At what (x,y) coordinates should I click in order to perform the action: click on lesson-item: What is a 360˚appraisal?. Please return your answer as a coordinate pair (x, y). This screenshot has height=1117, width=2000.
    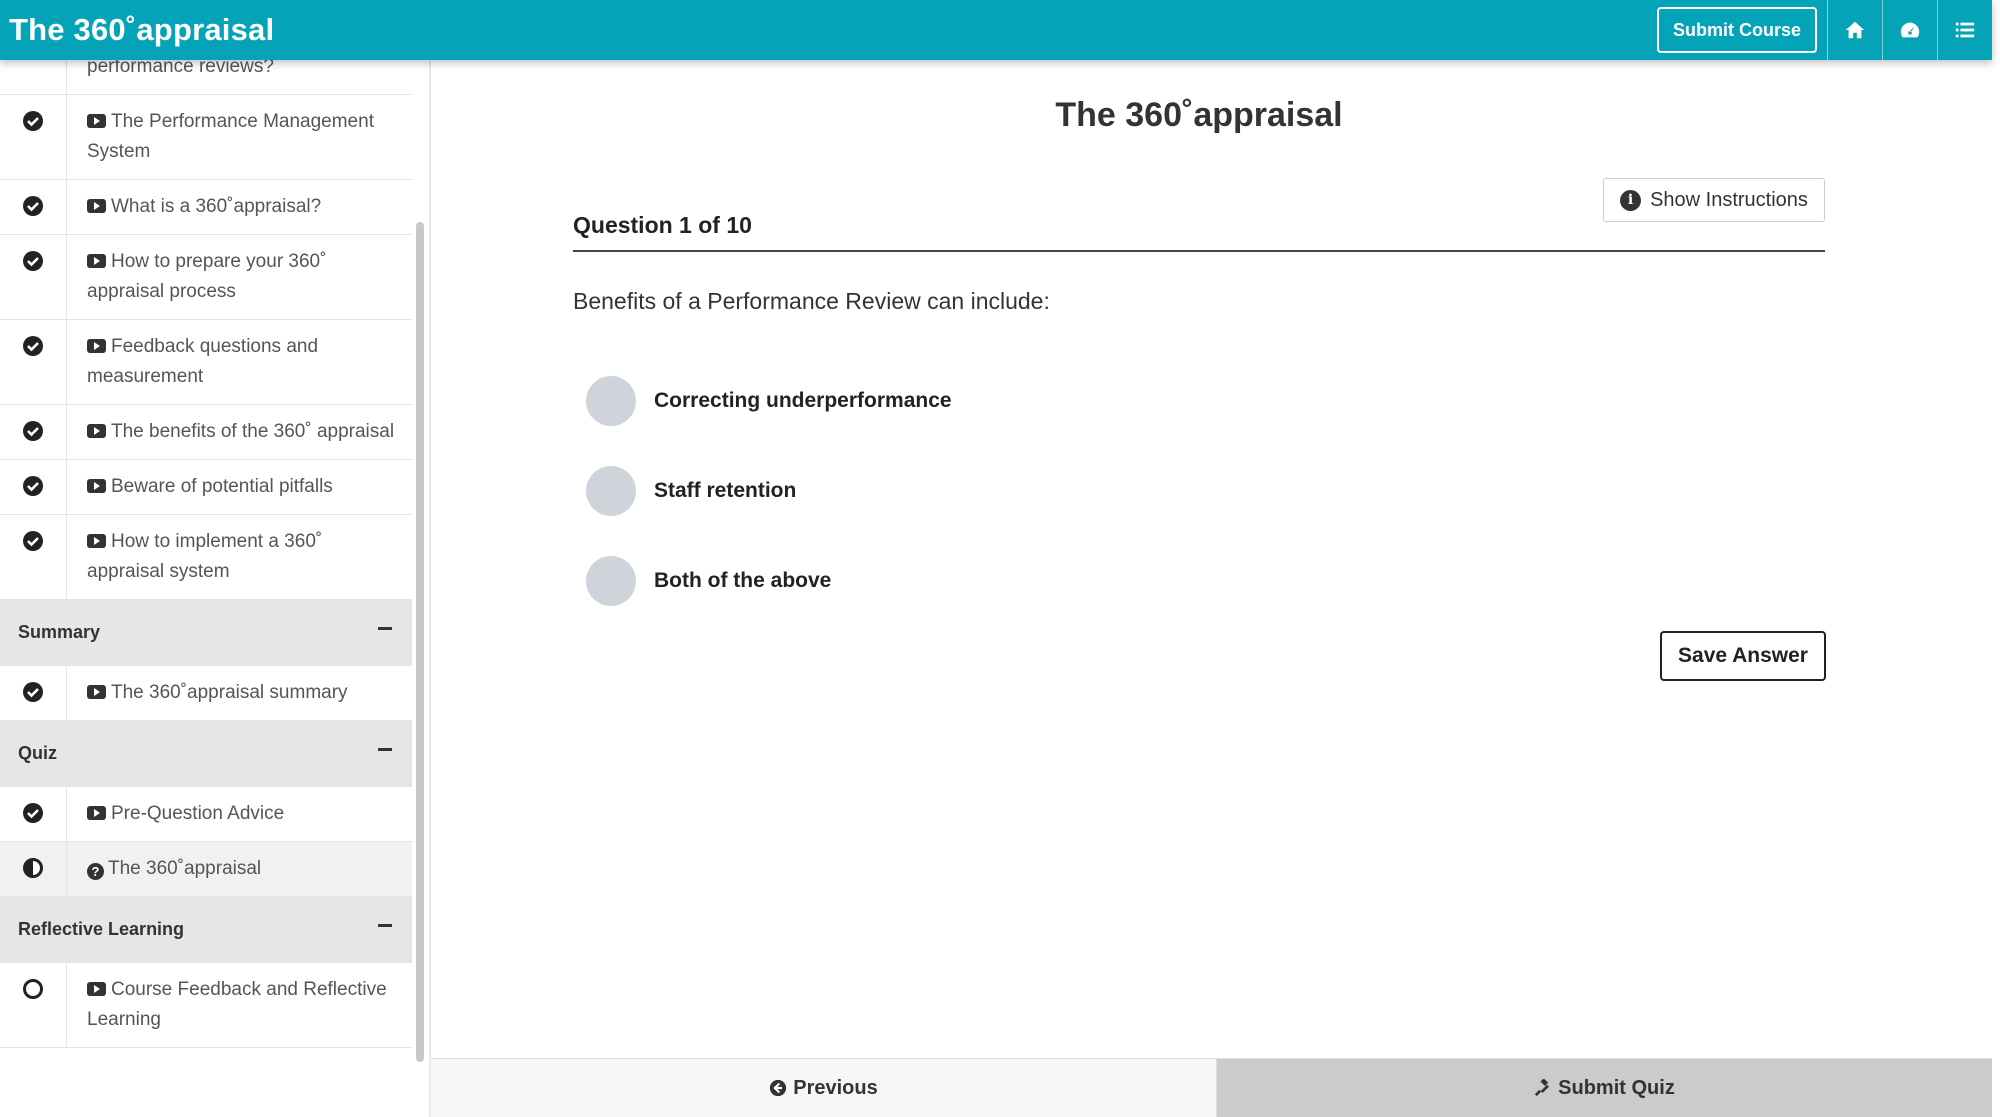
    Looking at the image, I should click on (206, 207).